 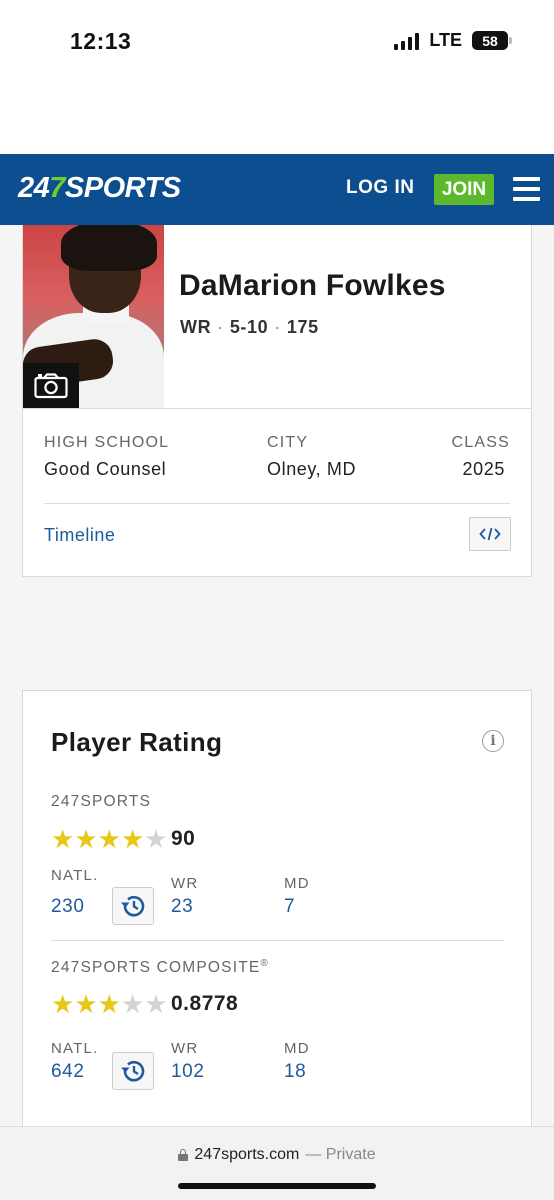 I want to click on embed-code-button, so click(x=490, y=534).